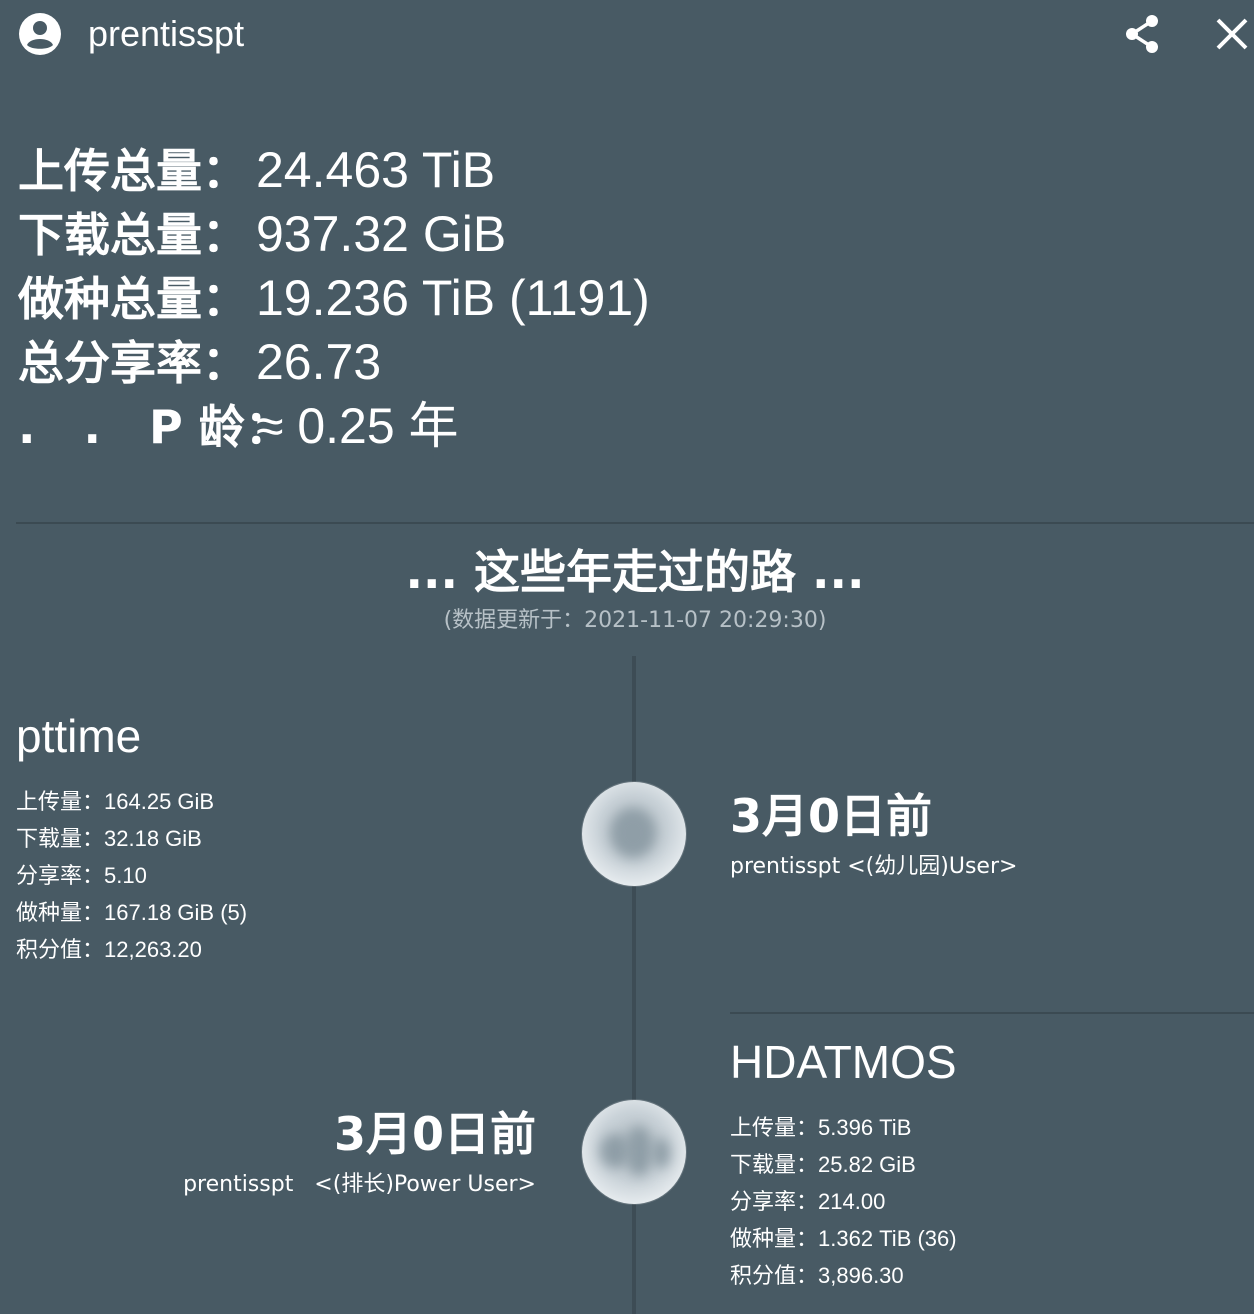 This screenshot has height=1314, width=1254. I want to click on summary-seeding-value: 19.236 TiB (1191), so click(453, 298).